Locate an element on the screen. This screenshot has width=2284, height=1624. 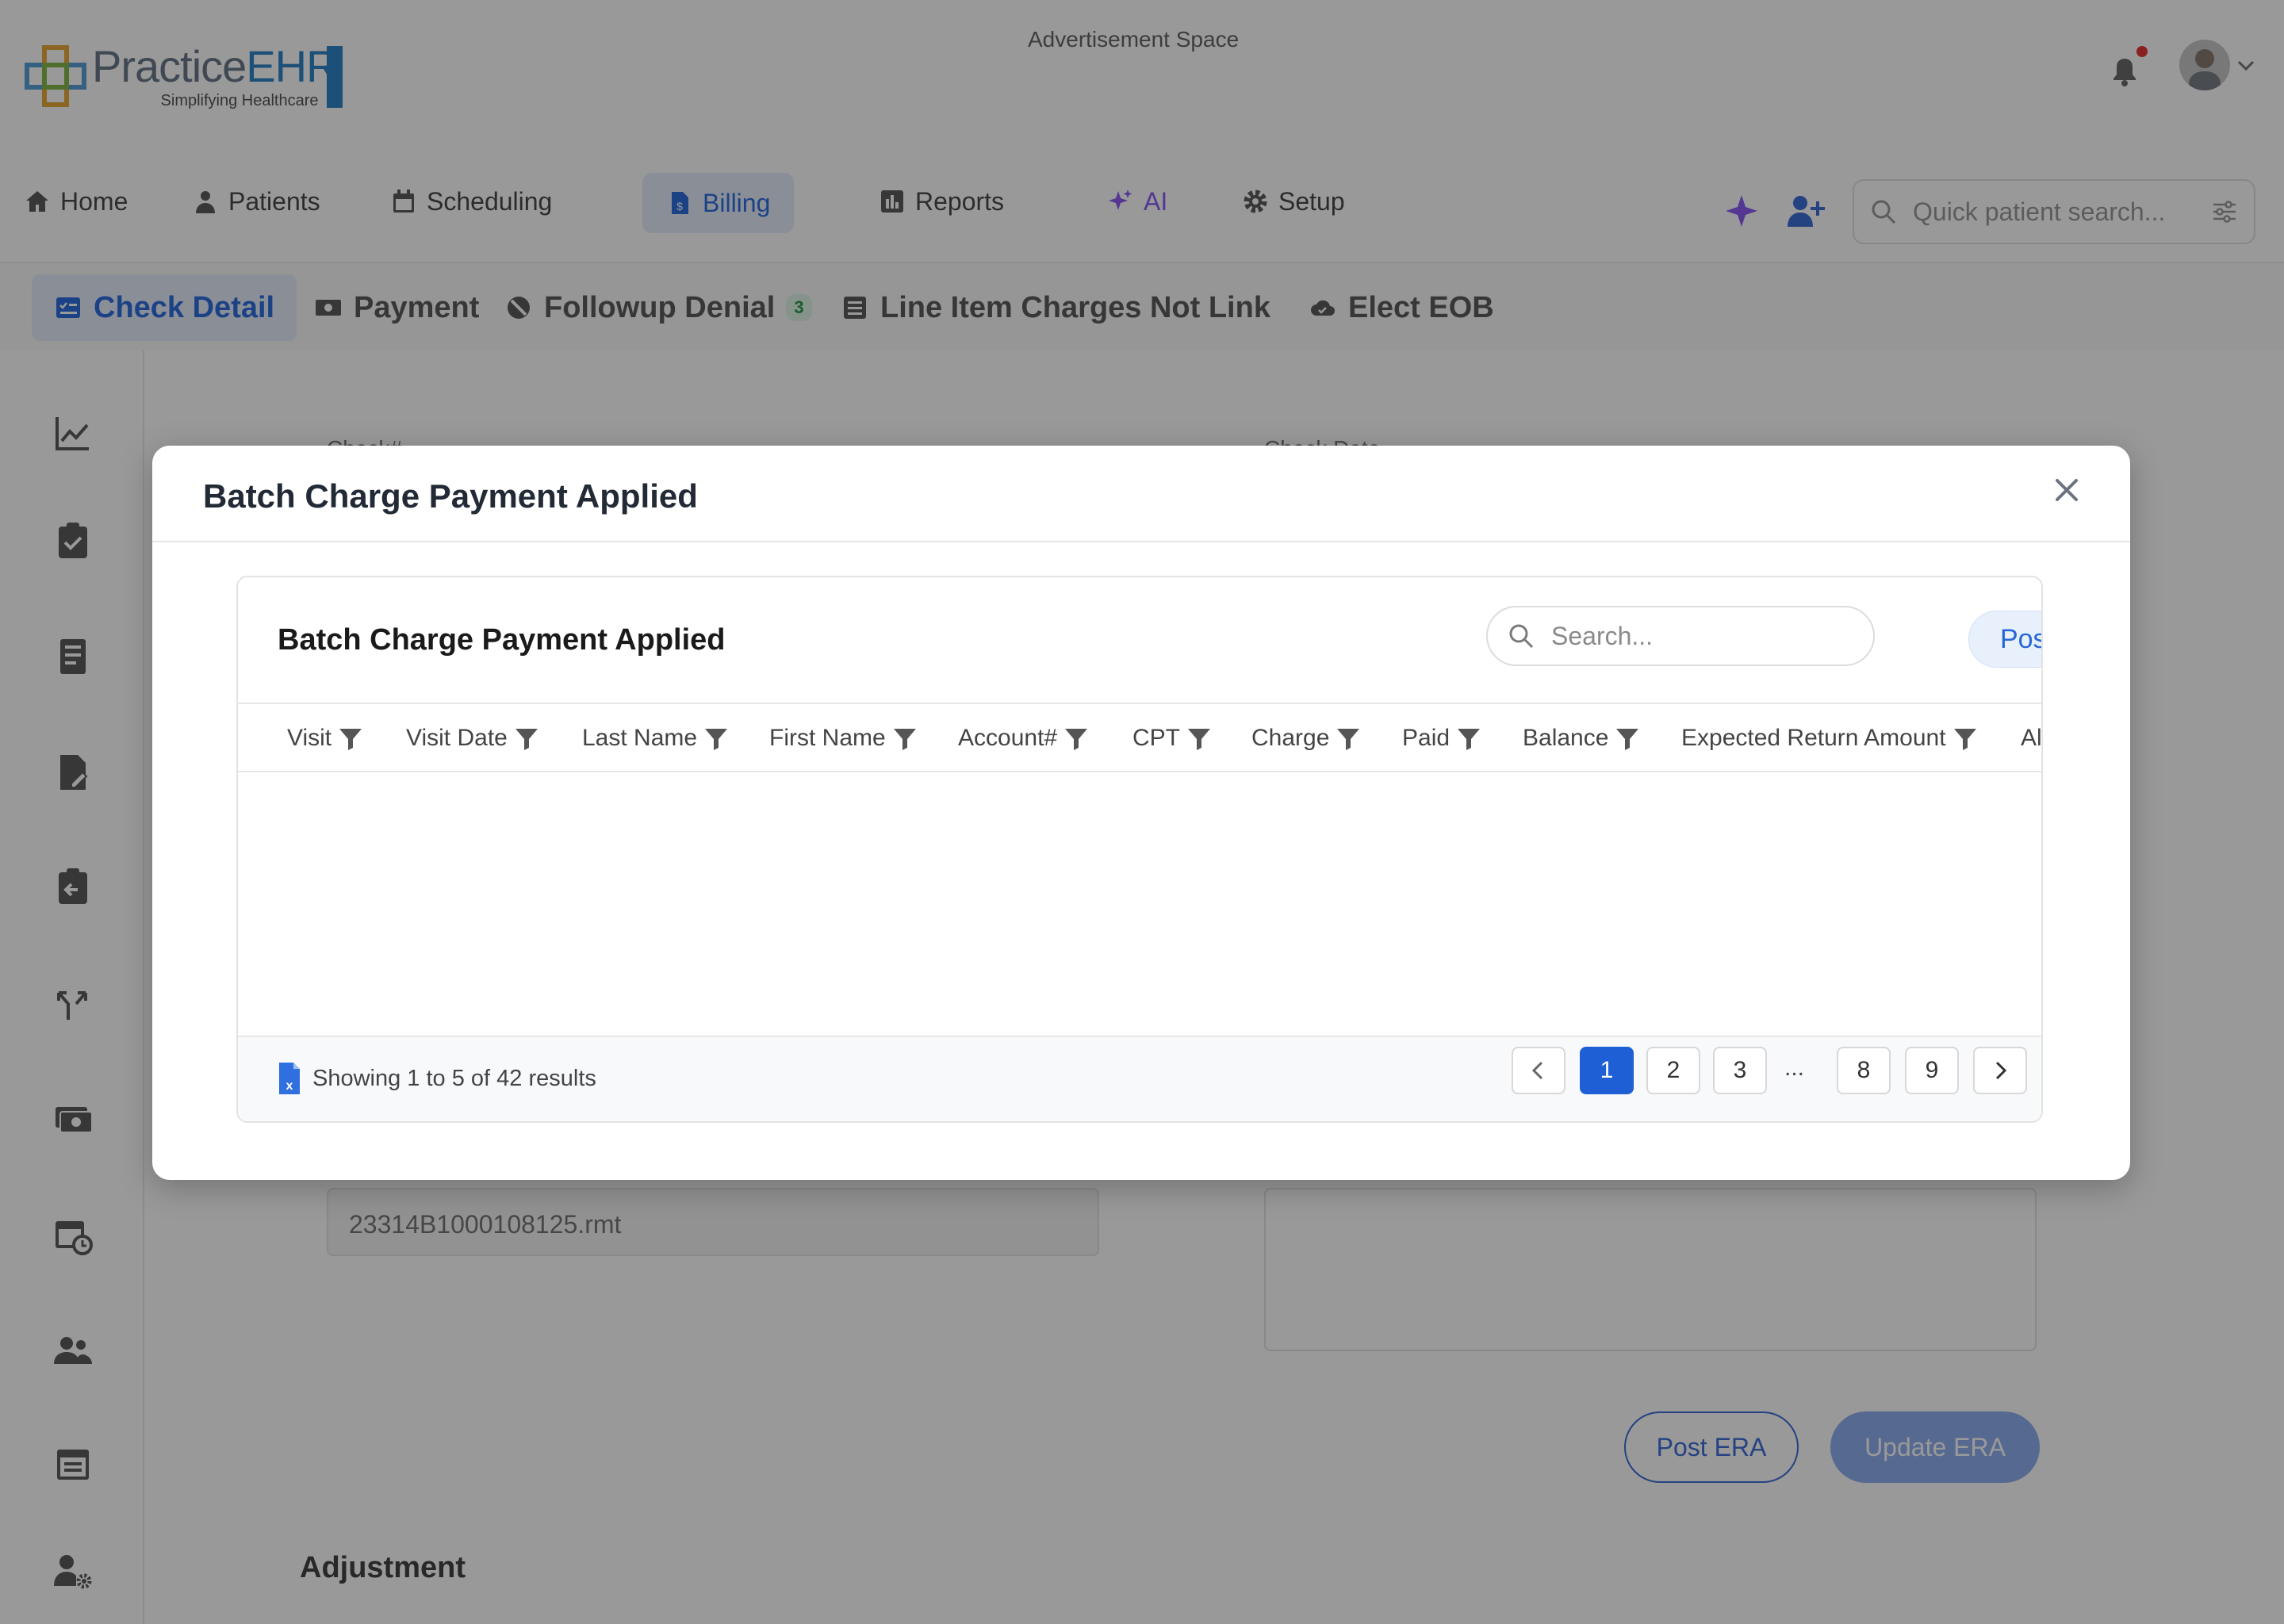
column-last-name: Last Name is located at coordinates (655, 738).